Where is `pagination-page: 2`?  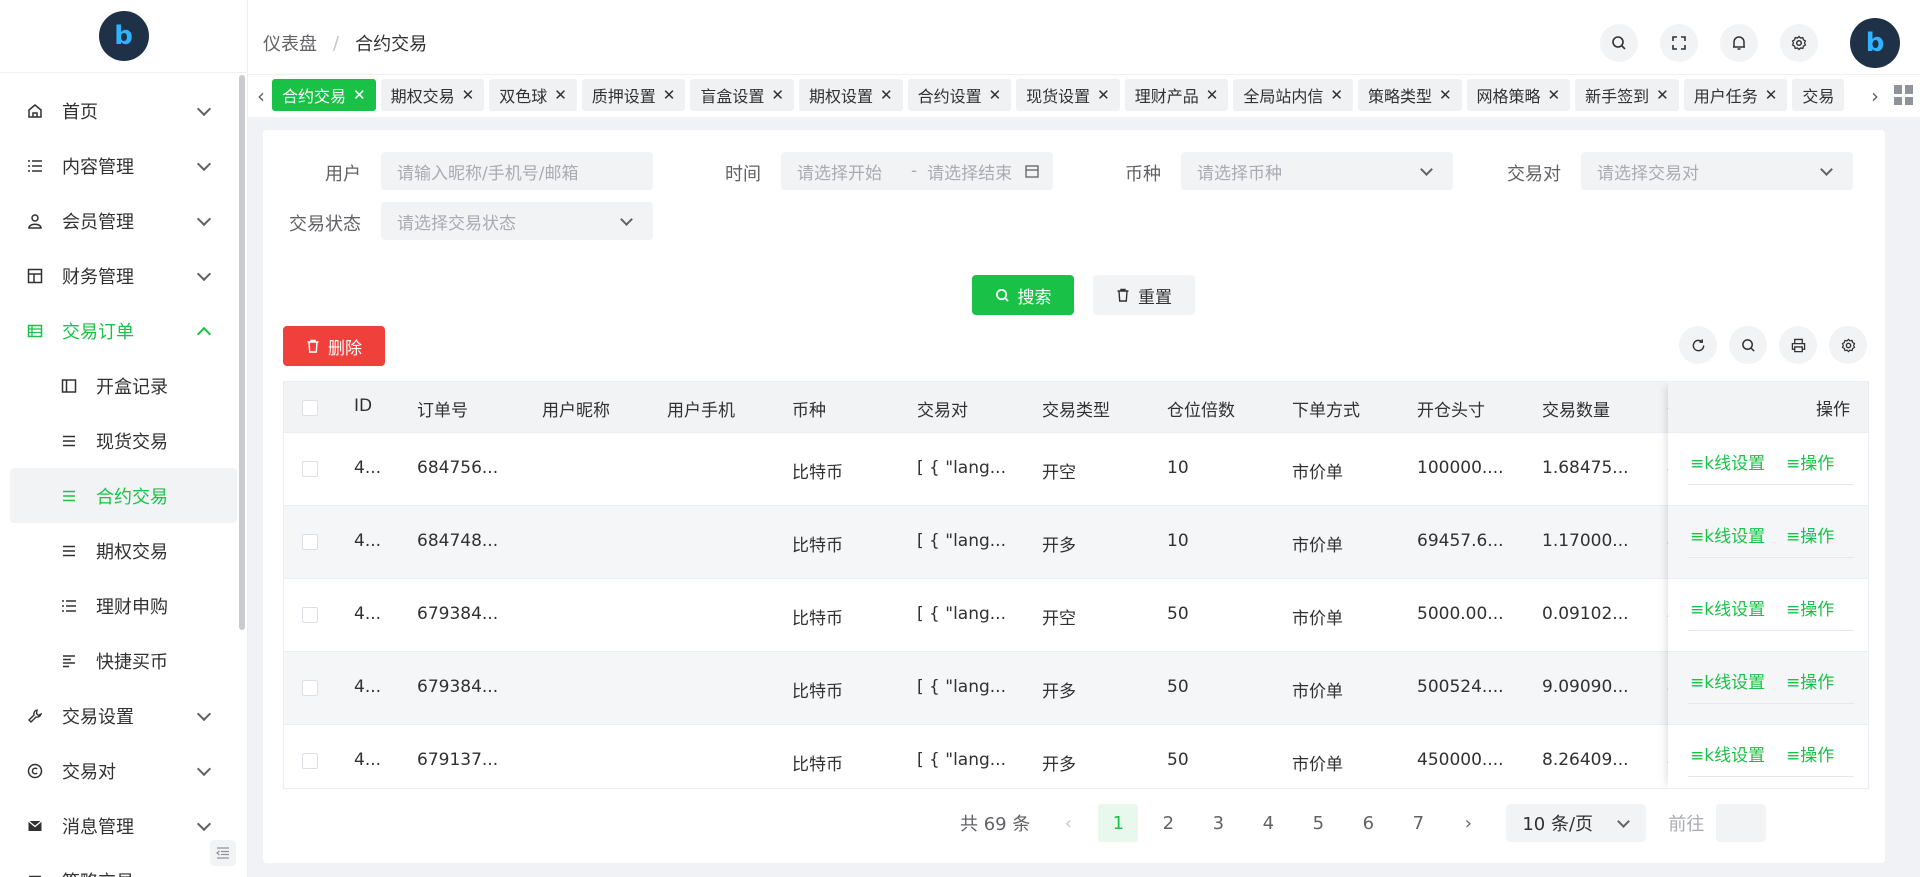 pagination-page: 2 is located at coordinates (1168, 823).